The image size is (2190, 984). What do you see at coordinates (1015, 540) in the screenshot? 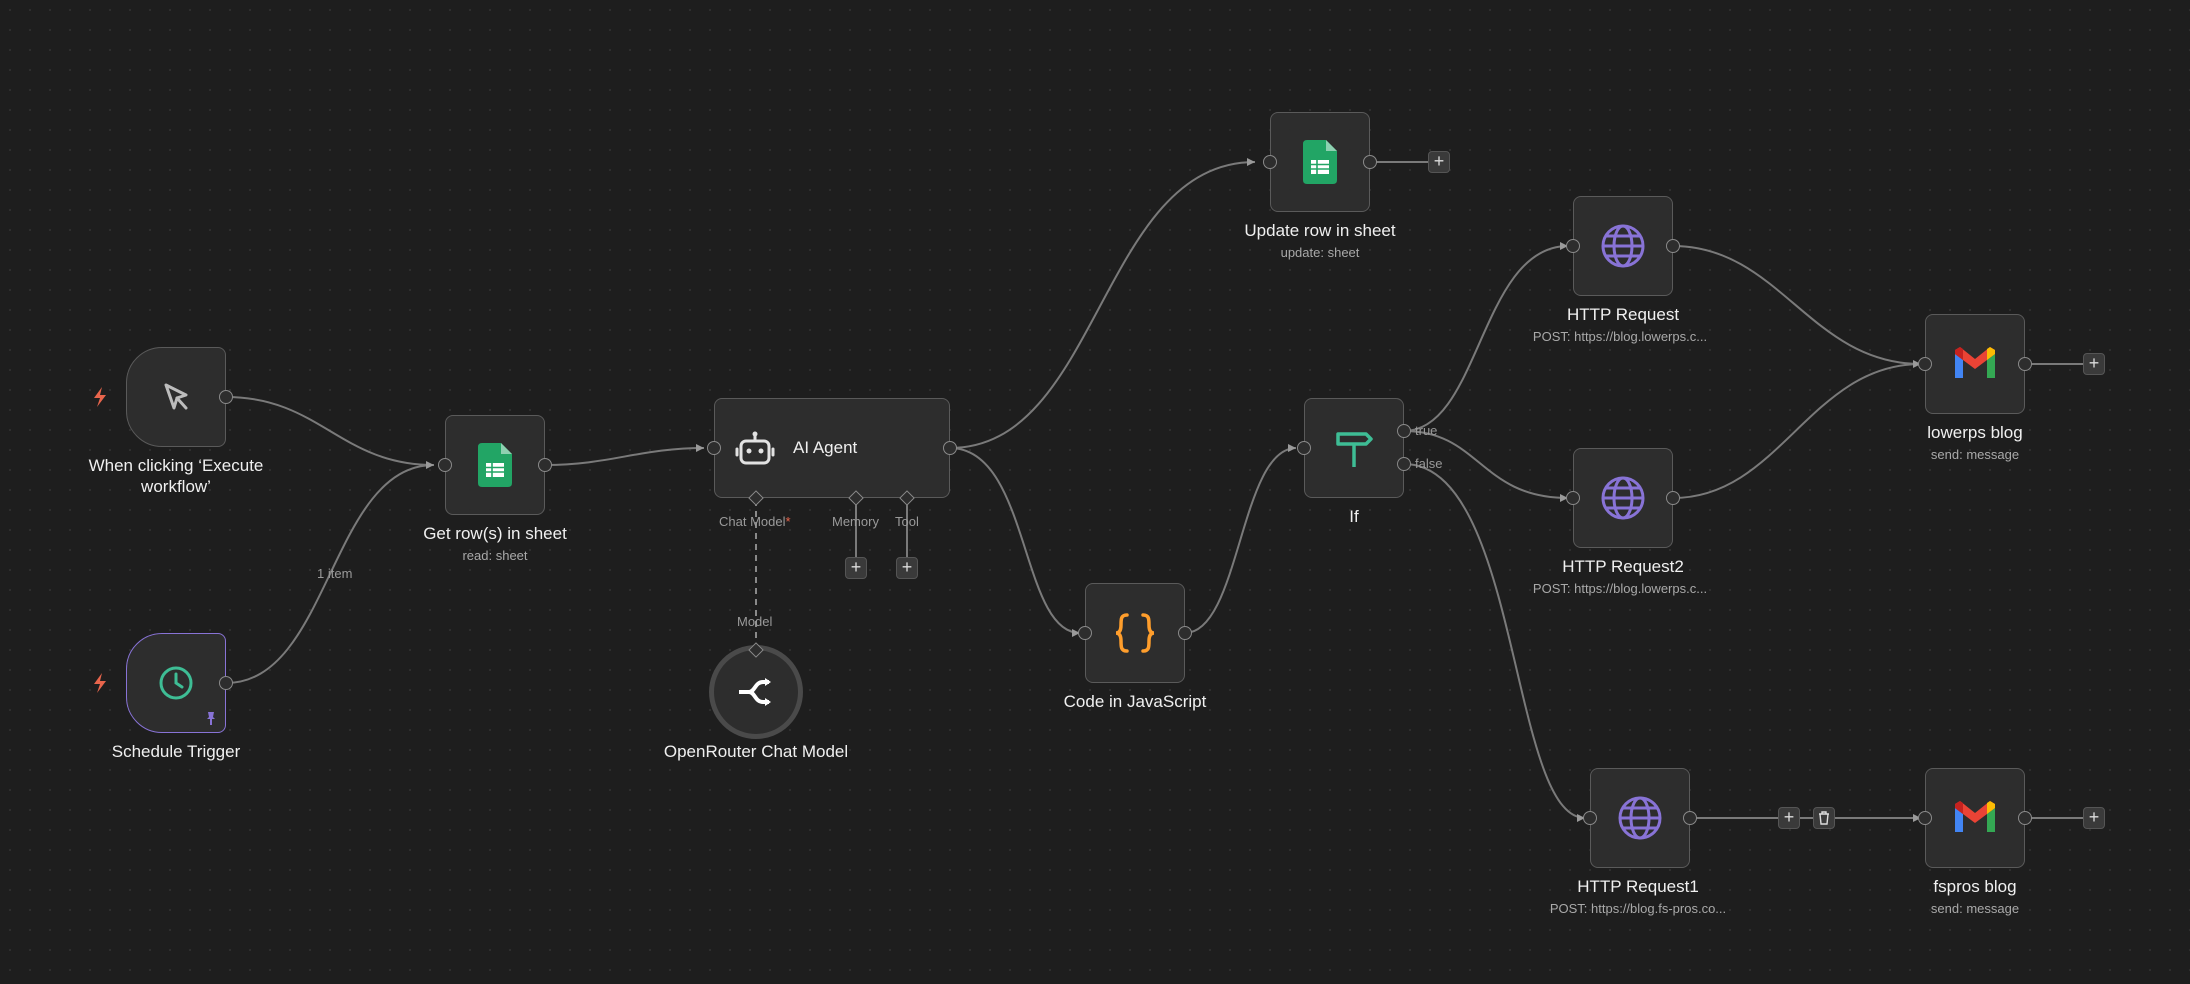
I see `edge-agent-to-code` at bounding box center [1015, 540].